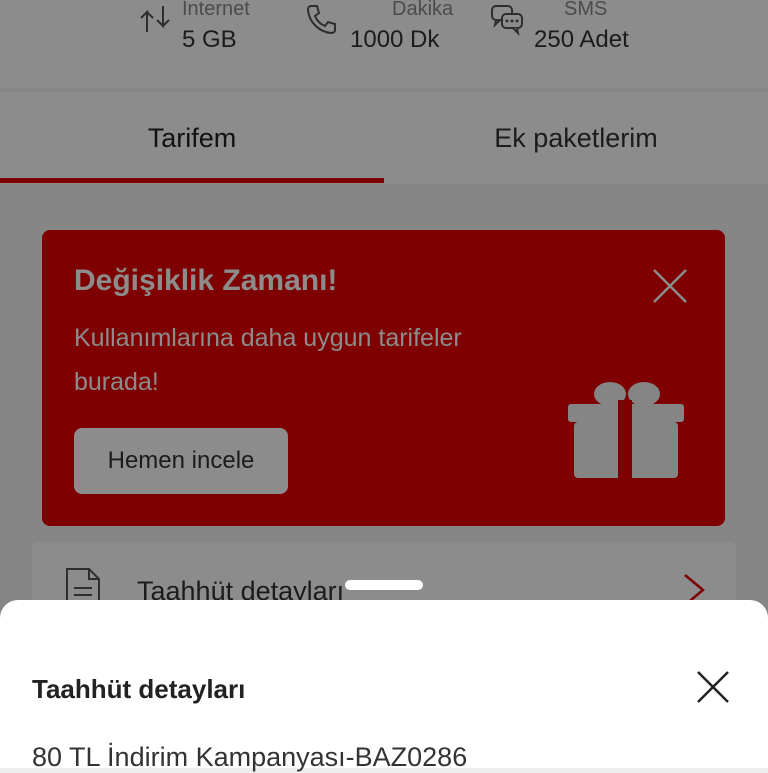 The width and height of the screenshot is (768, 773). Describe the element at coordinates (250, 757) in the screenshot. I see `commitment-item: 80 TL İndirim Kampanyası-BAZ0286` at that location.